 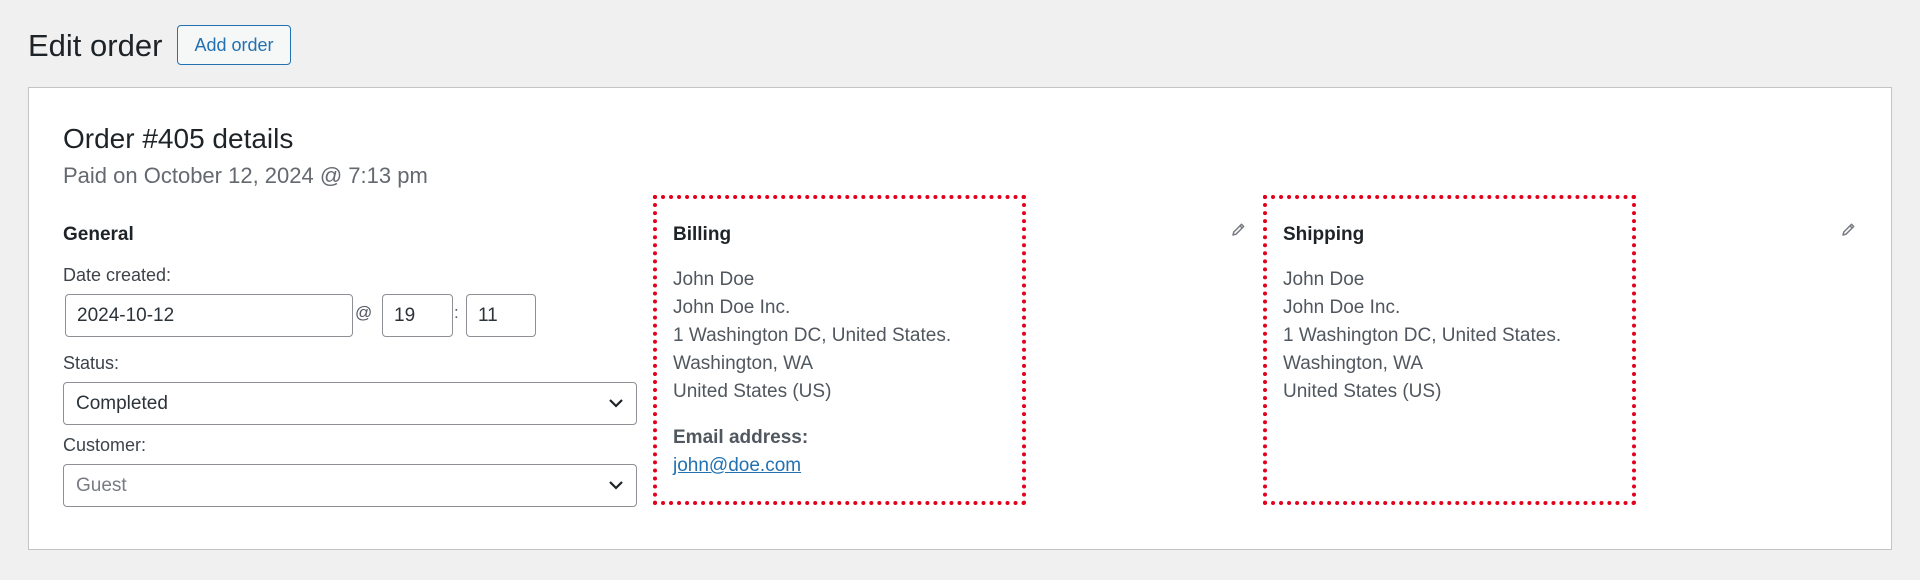 What do you see at coordinates (350, 485) in the screenshot?
I see `customer-select: Guest` at bounding box center [350, 485].